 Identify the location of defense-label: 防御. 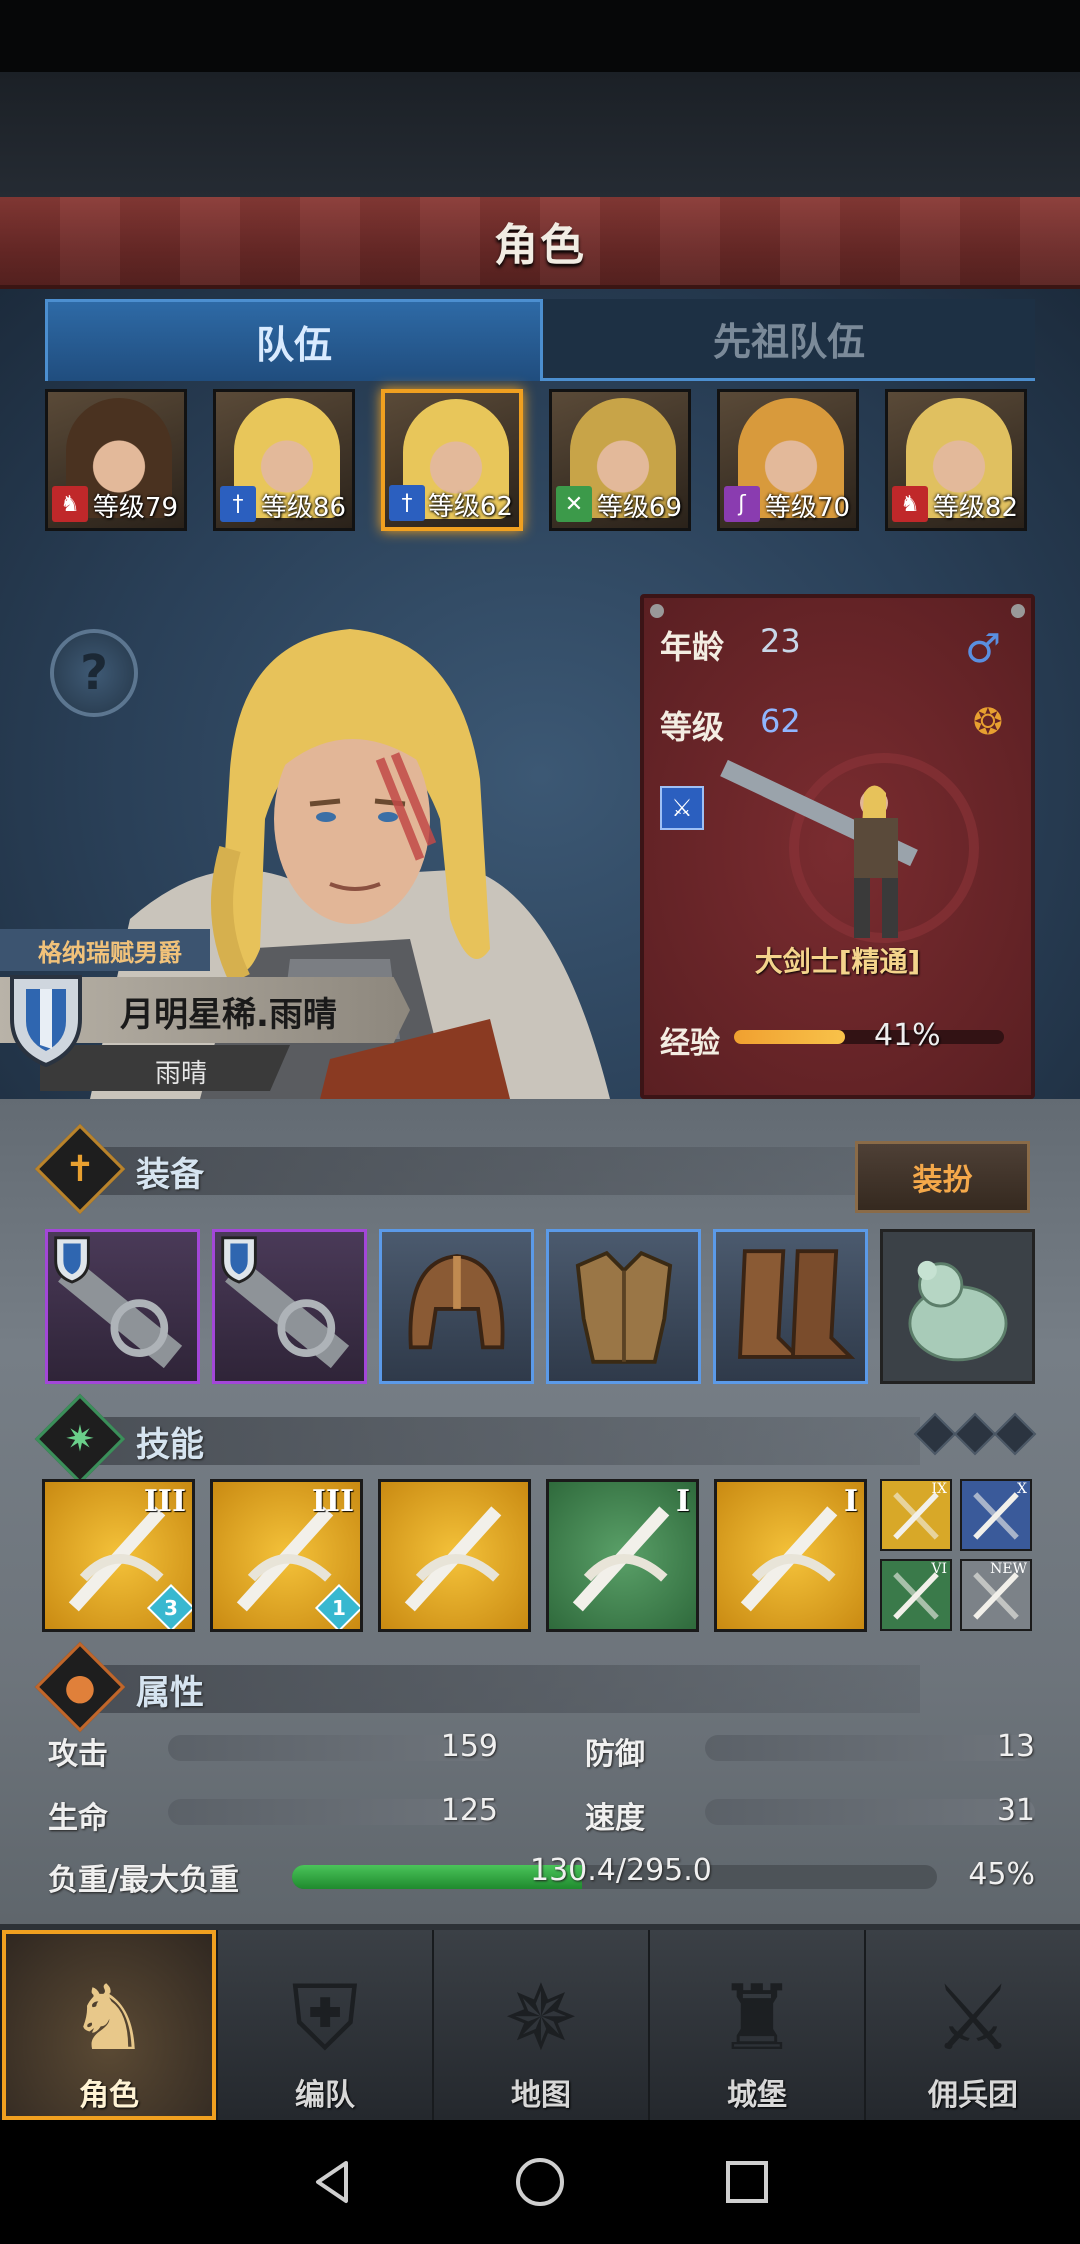
(615, 1754).